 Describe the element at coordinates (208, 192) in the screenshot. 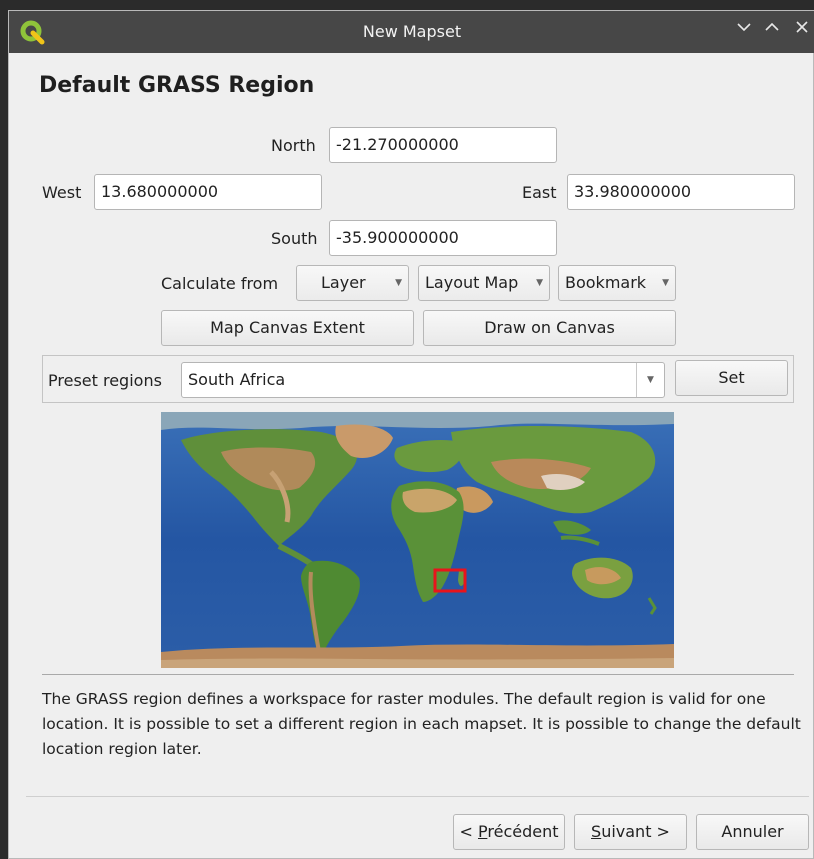

I see `west-field: 13.680000000` at that location.